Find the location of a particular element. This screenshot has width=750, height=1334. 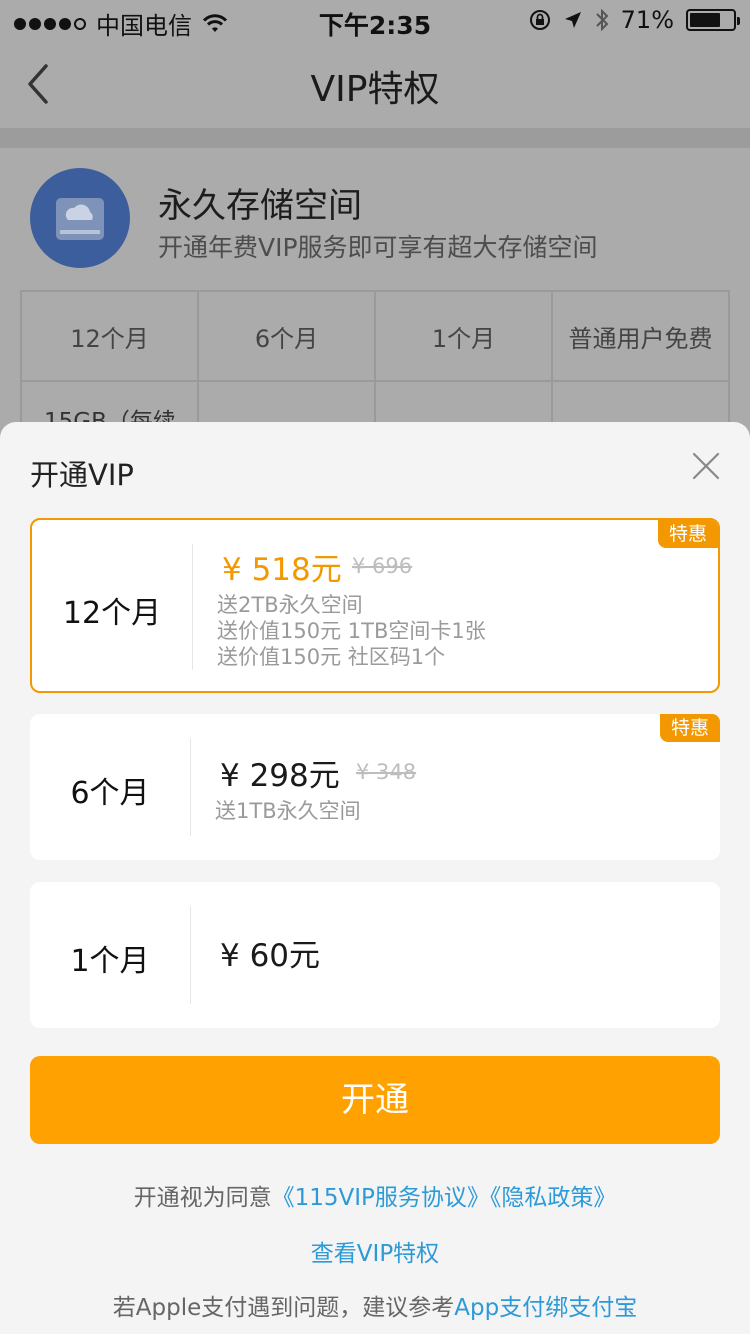

nav-bar: VIP特权 is located at coordinates (375, 84).